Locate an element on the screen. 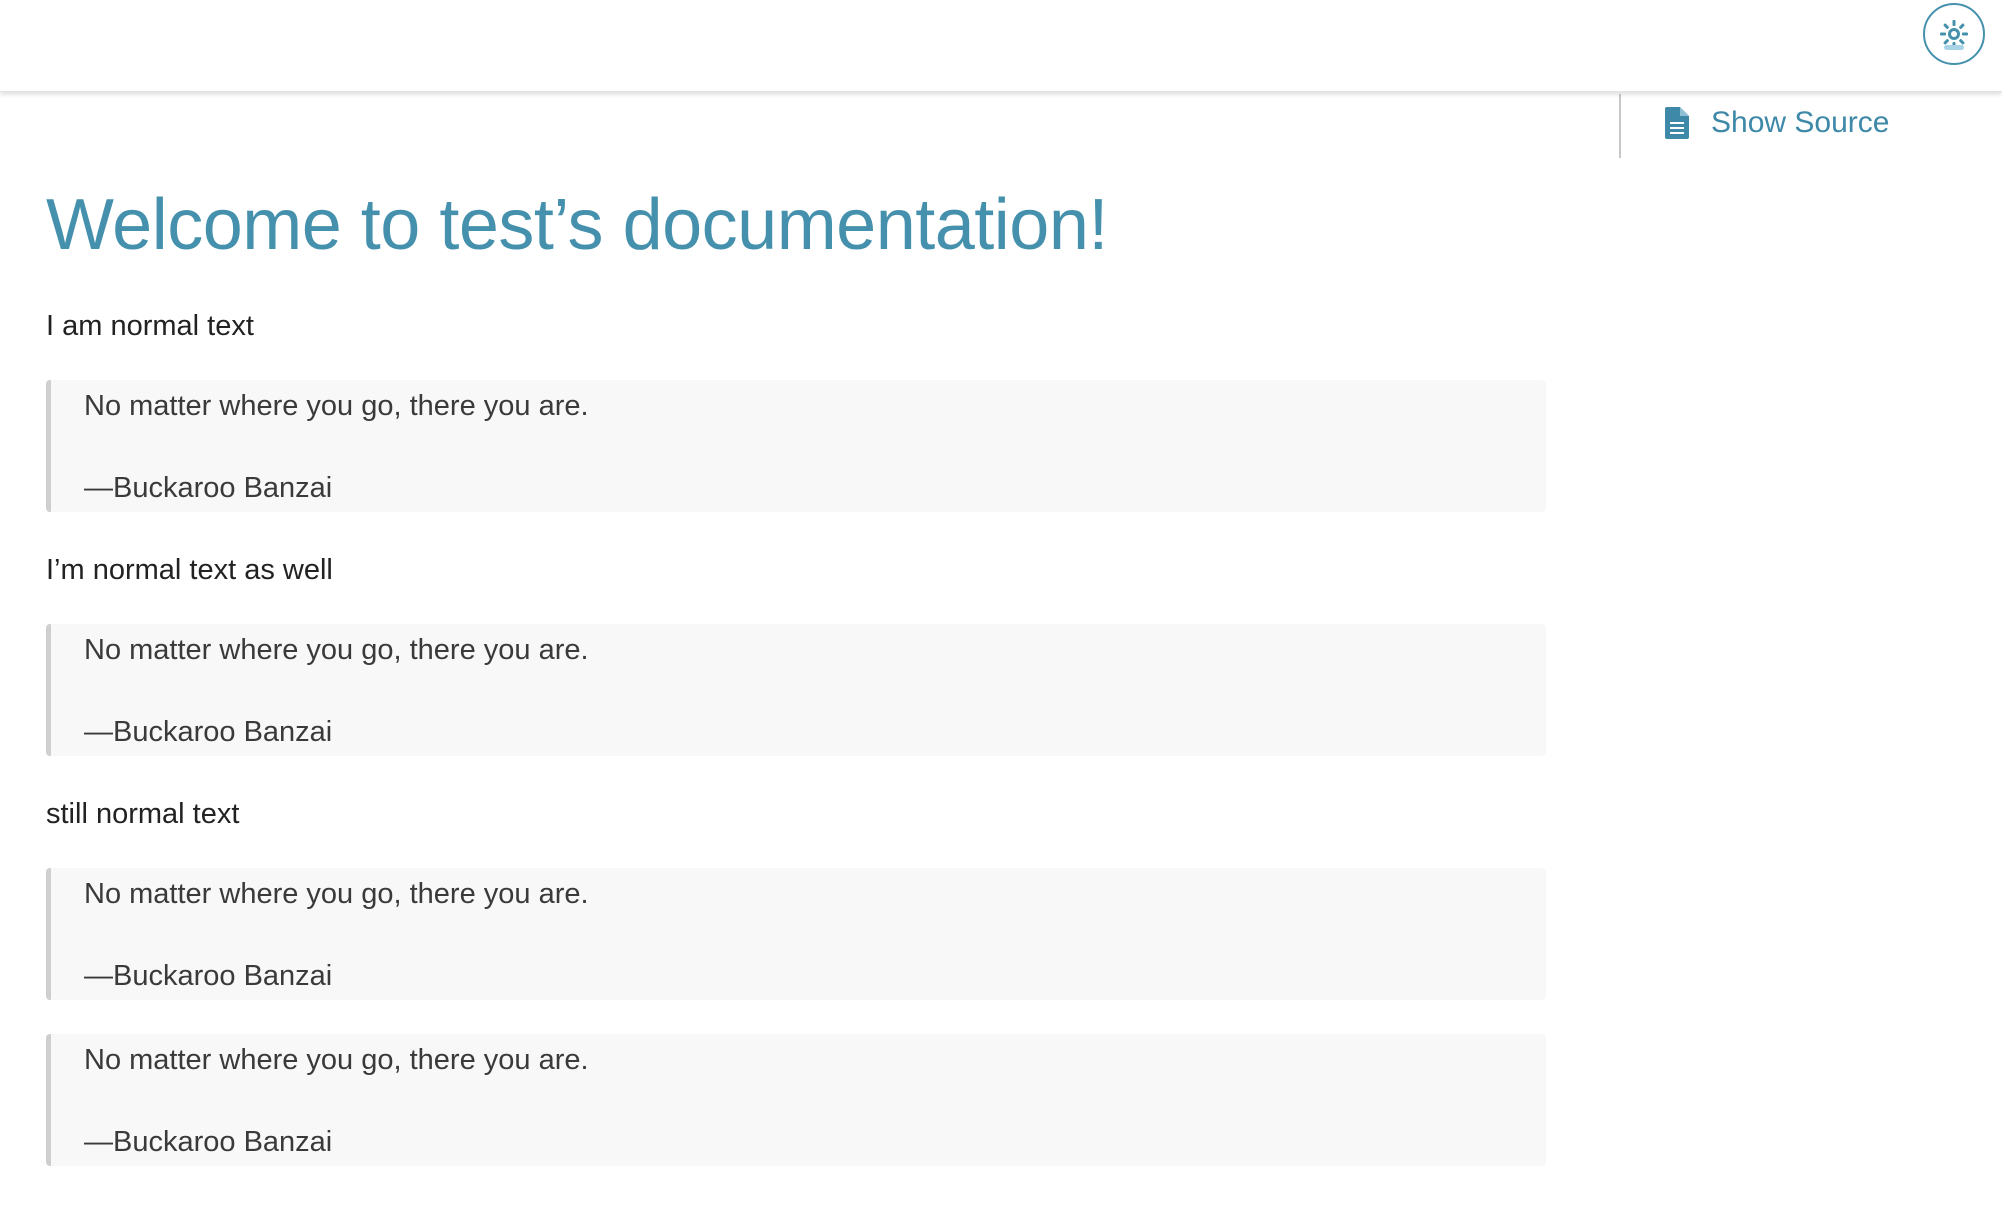 Image resolution: width=2002 pixels, height=1206 pixels. document-icon is located at coordinates (1677, 123).